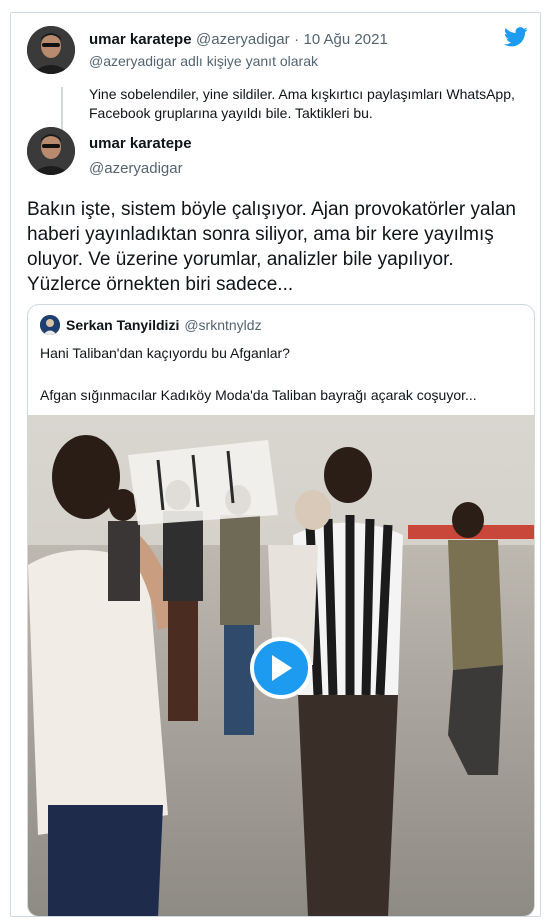 This screenshot has width=553, height=921. What do you see at coordinates (123, 325) in the screenshot?
I see `quoted-author-name: Serkan Tanyildizi` at bounding box center [123, 325].